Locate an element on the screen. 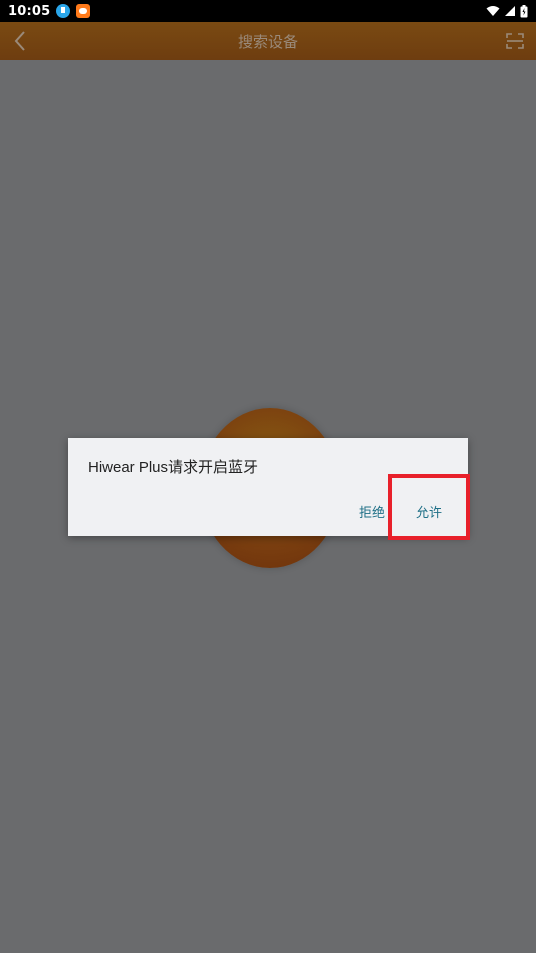  bluetooth-permission-dialog: Hiwear Plus请求开启蓝牙 拒绝 允许 is located at coordinates (268, 487).